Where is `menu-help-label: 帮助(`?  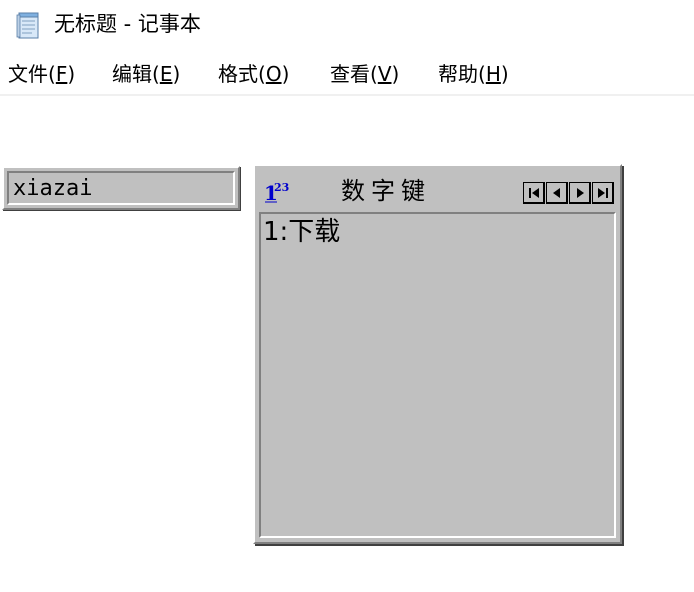 menu-help-label: 帮助( is located at coordinates (462, 74).